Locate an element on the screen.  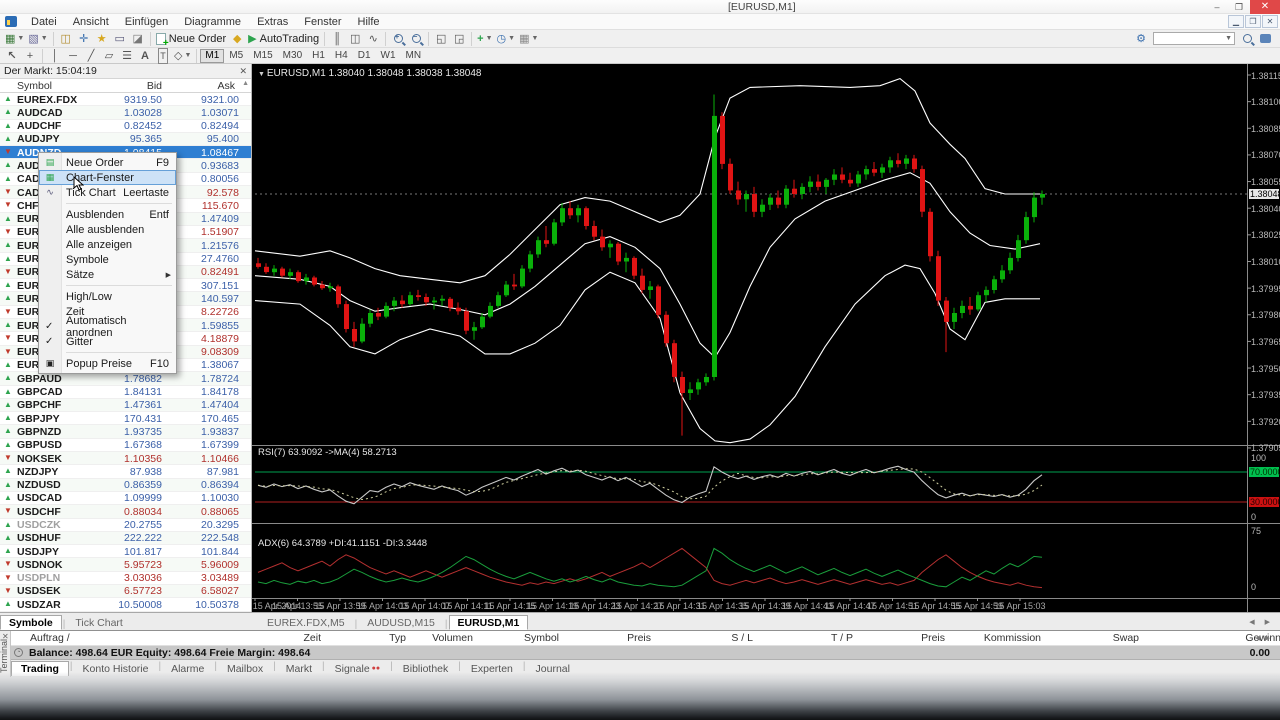
minimize-button: – is located at coordinates (1217, 7).